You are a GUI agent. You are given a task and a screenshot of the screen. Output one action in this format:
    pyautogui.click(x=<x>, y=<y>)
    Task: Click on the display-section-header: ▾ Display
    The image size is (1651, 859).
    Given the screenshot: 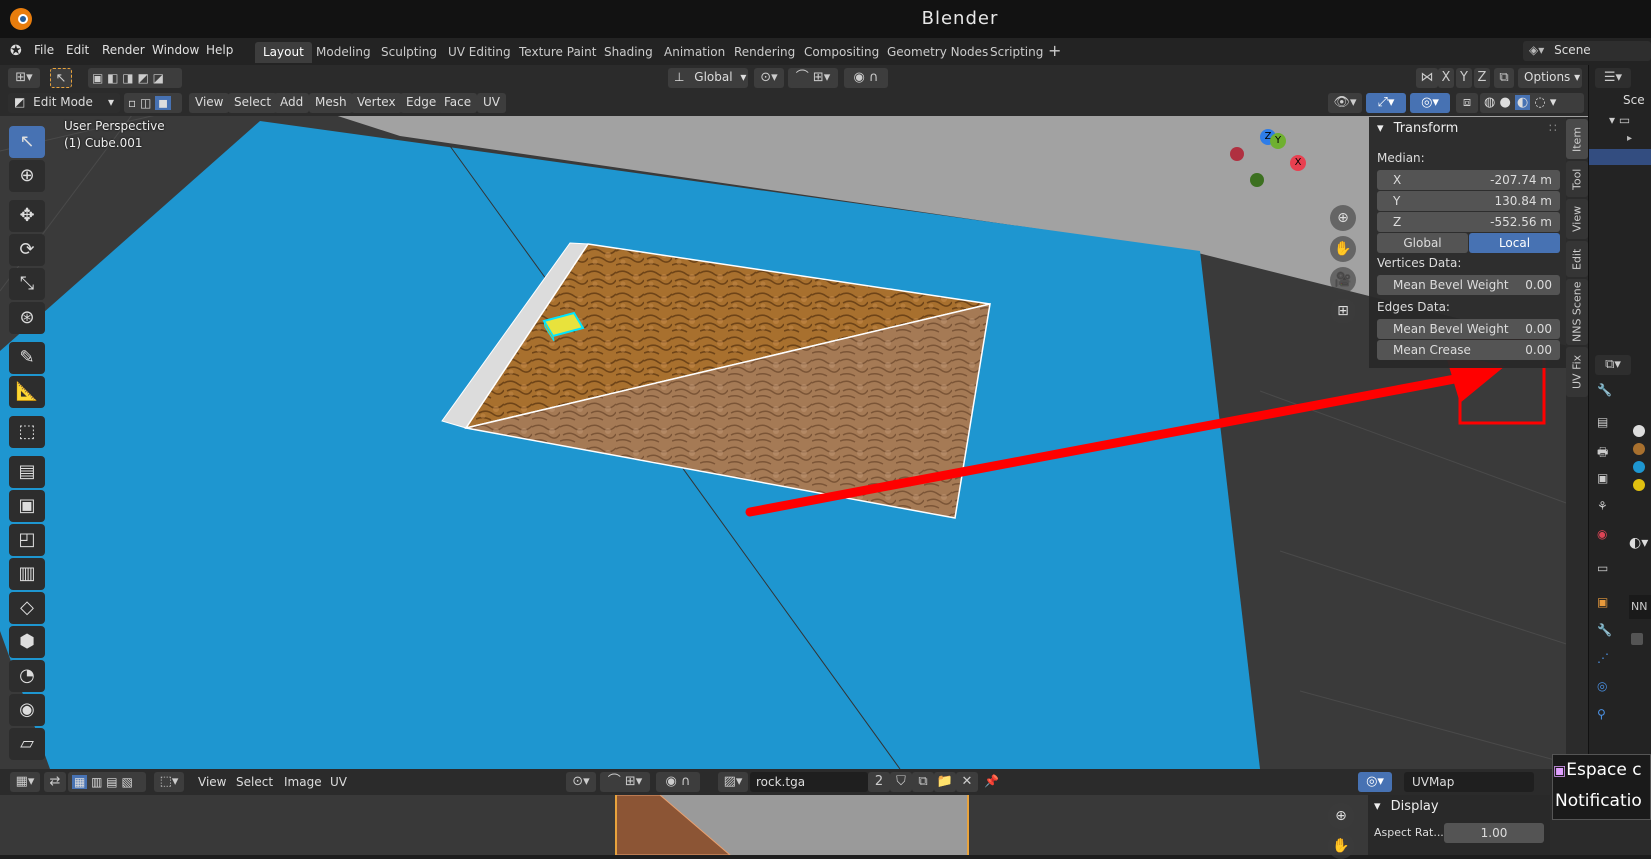 What is the action you would take?
    pyautogui.click(x=1406, y=806)
    